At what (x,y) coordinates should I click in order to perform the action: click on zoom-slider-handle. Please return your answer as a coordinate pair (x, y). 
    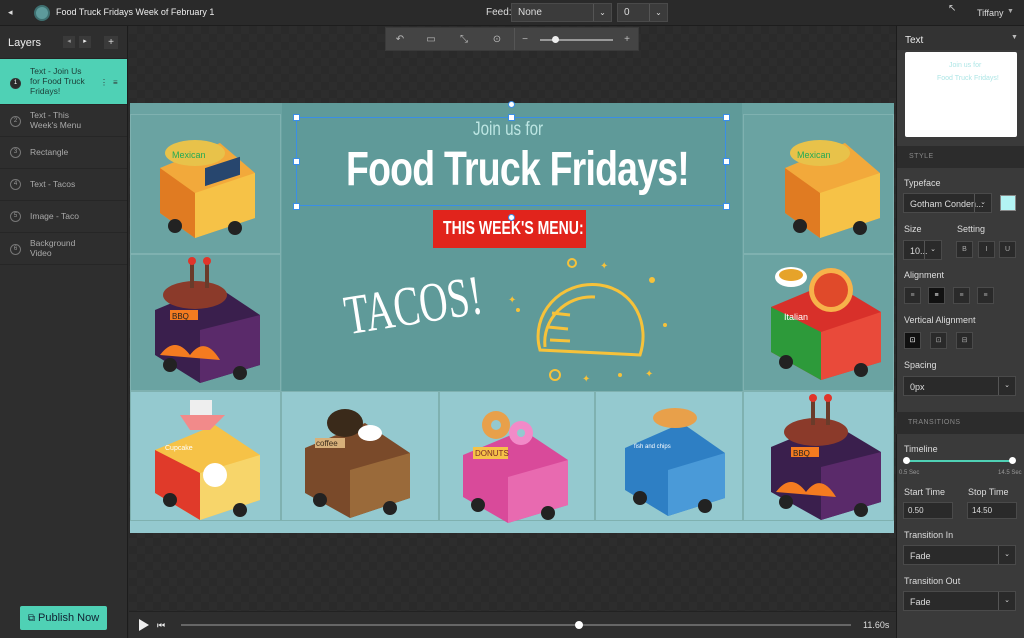
    Looking at the image, I should click on (555, 39).